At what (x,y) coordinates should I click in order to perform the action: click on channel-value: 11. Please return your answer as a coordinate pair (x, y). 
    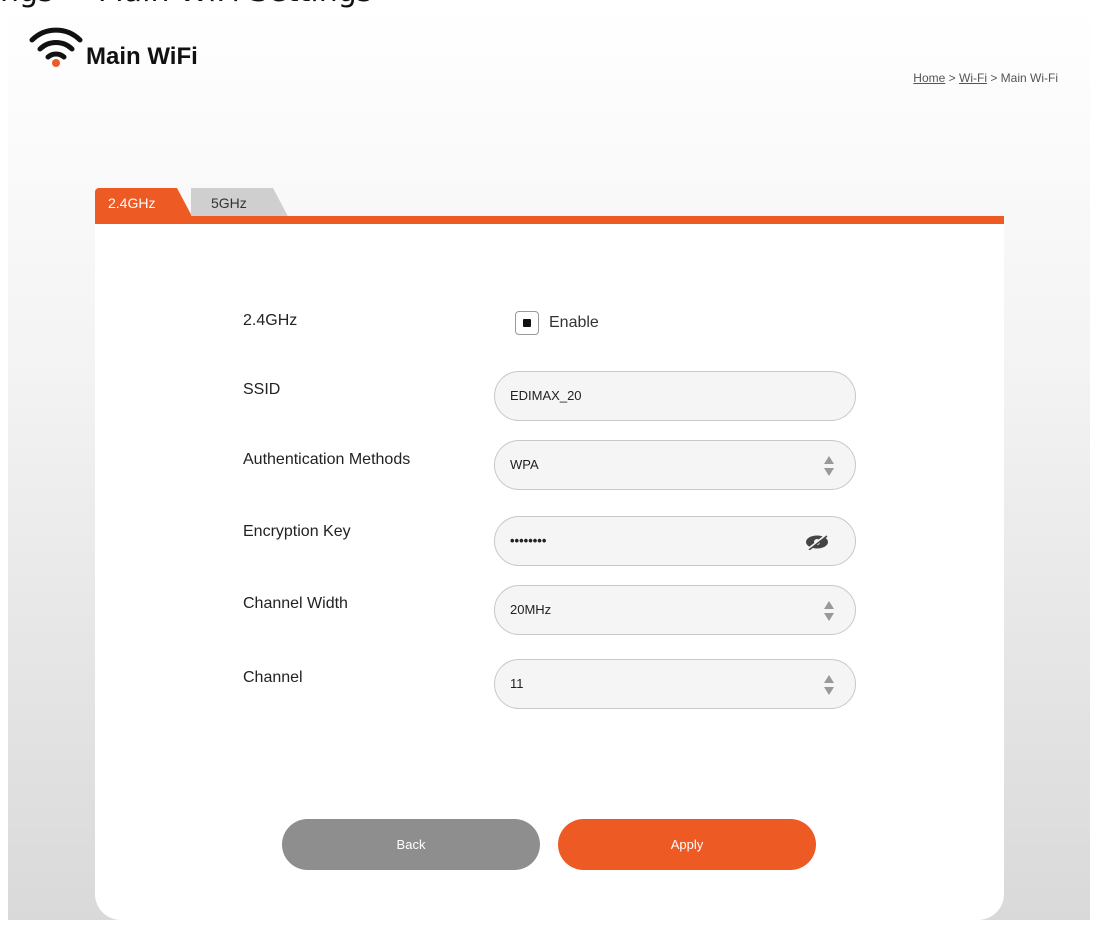
    Looking at the image, I should click on (517, 683).